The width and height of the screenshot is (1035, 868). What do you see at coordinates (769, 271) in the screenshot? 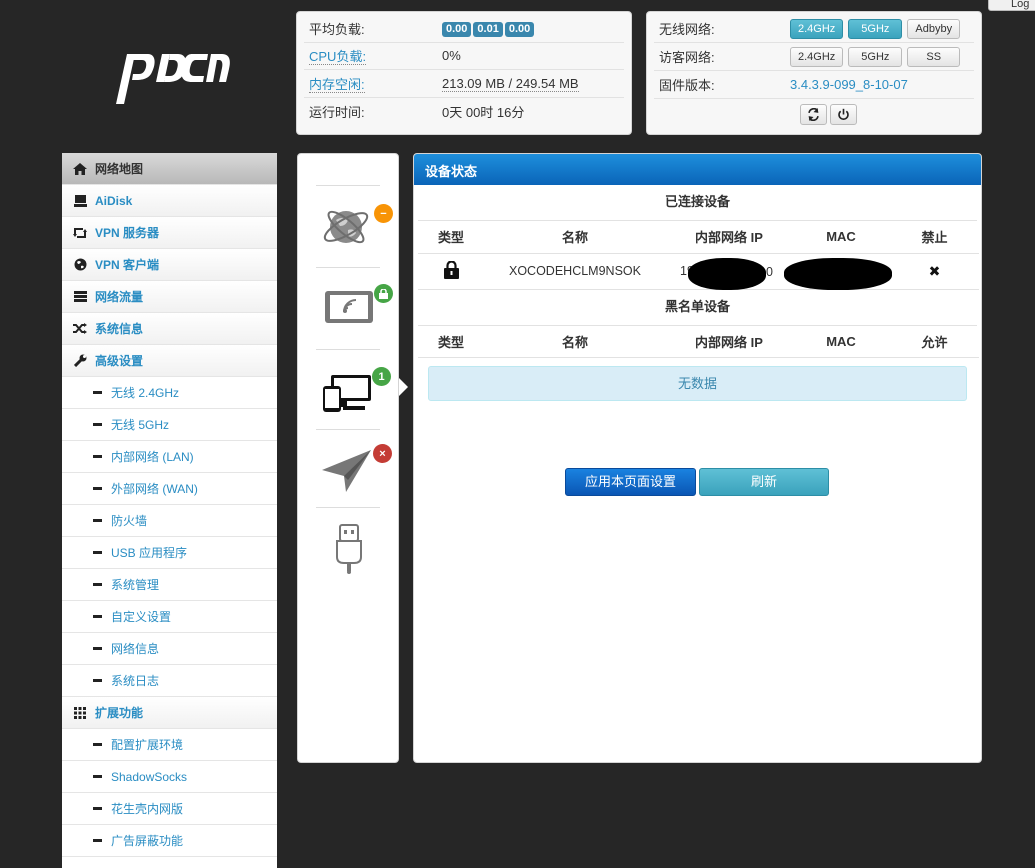
I see `device-ip-tail: 0` at bounding box center [769, 271].